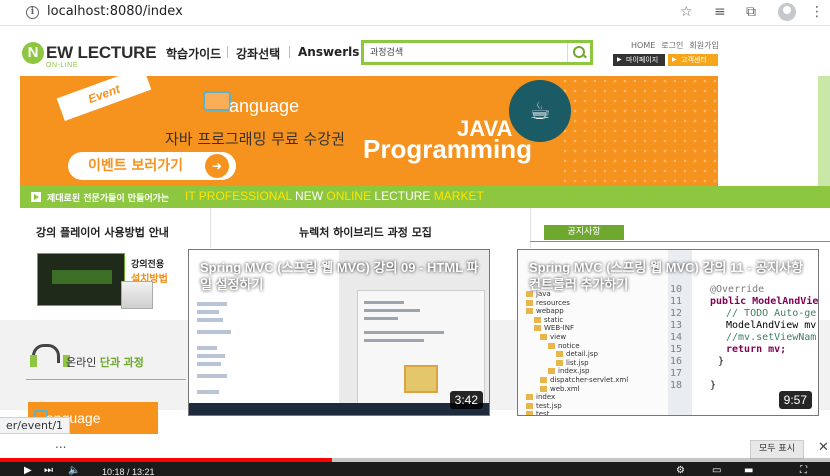 The image size is (830, 476). I want to click on volume-icon: 🔈, so click(74, 471).